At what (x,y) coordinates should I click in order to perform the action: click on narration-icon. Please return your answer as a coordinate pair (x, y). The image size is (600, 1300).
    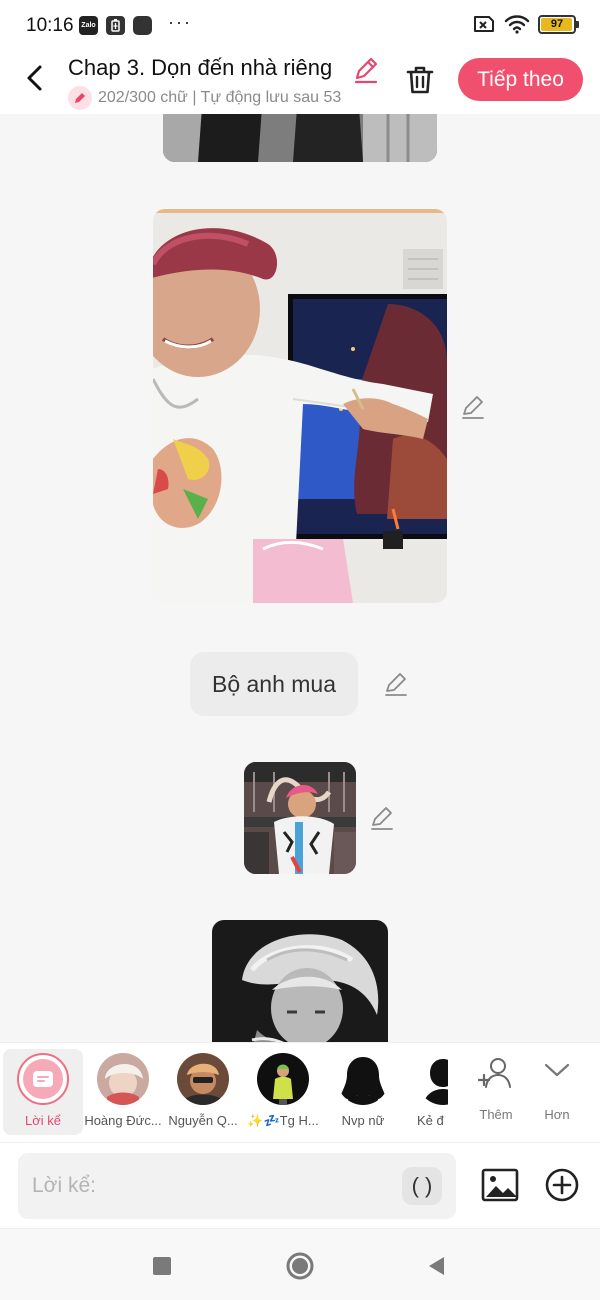
    Looking at the image, I should click on (43, 1079).